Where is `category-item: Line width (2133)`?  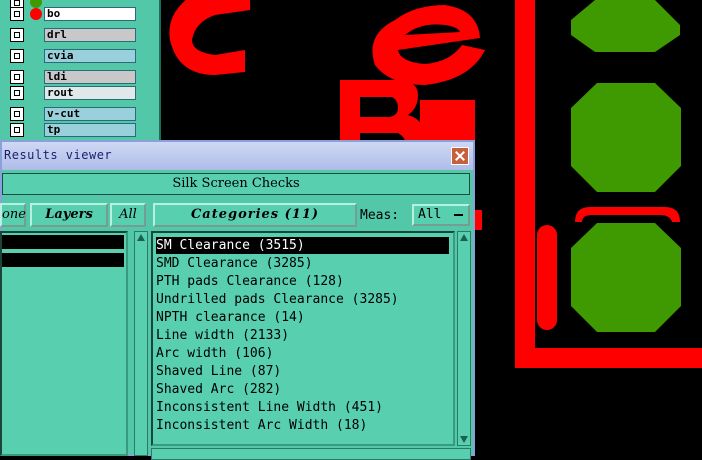
category-item: Line width (2133) is located at coordinates (222, 335).